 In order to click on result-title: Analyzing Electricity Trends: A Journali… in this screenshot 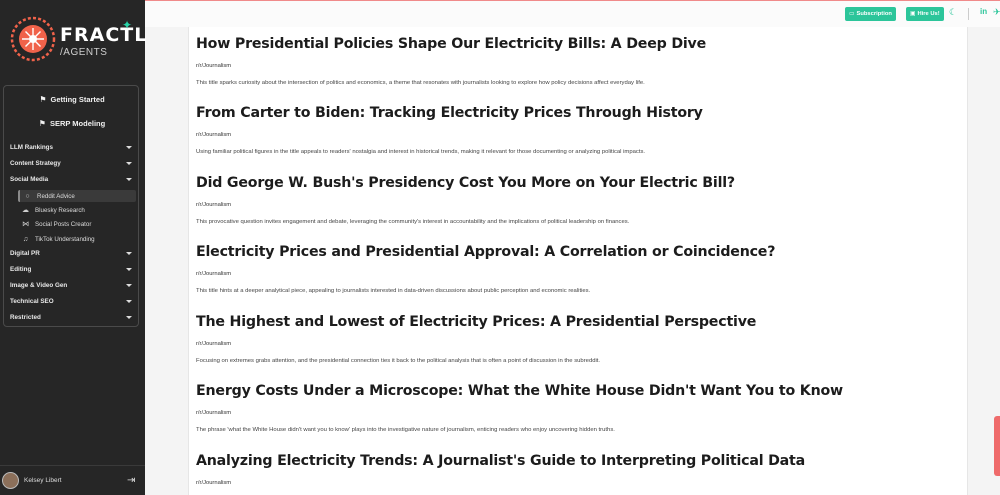, I will do `click(500, 461)`.